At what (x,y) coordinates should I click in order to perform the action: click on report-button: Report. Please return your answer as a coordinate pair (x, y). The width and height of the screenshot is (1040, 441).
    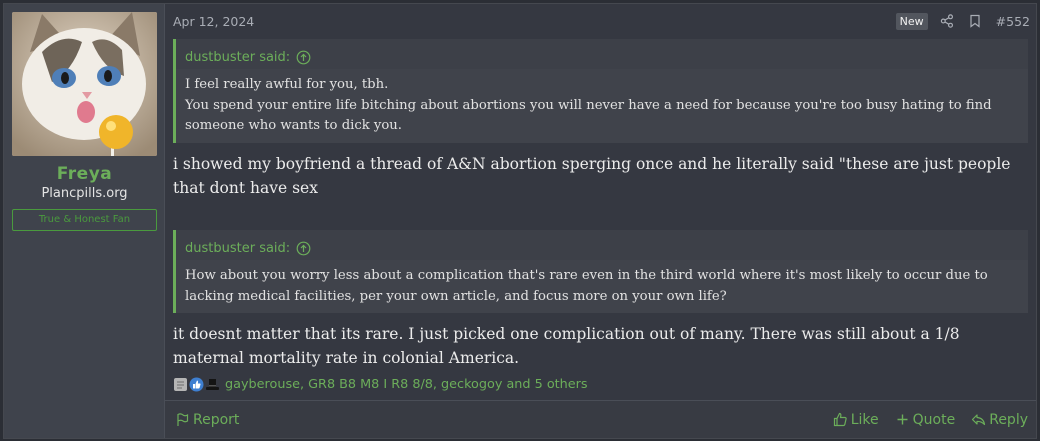
    Looking at the image, I should click on (207, 420).